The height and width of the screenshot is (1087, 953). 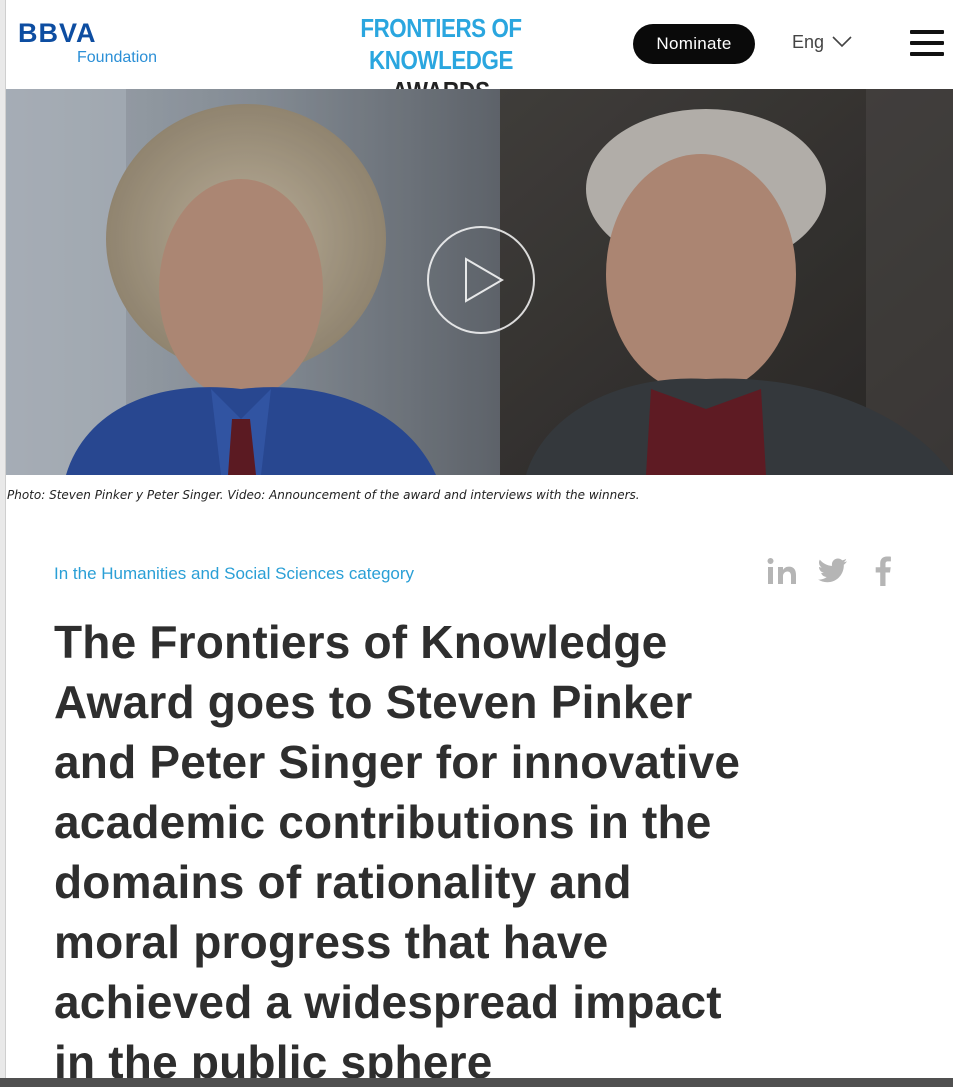 I want to click on twitter-share-button, so click(x=833, y=573).